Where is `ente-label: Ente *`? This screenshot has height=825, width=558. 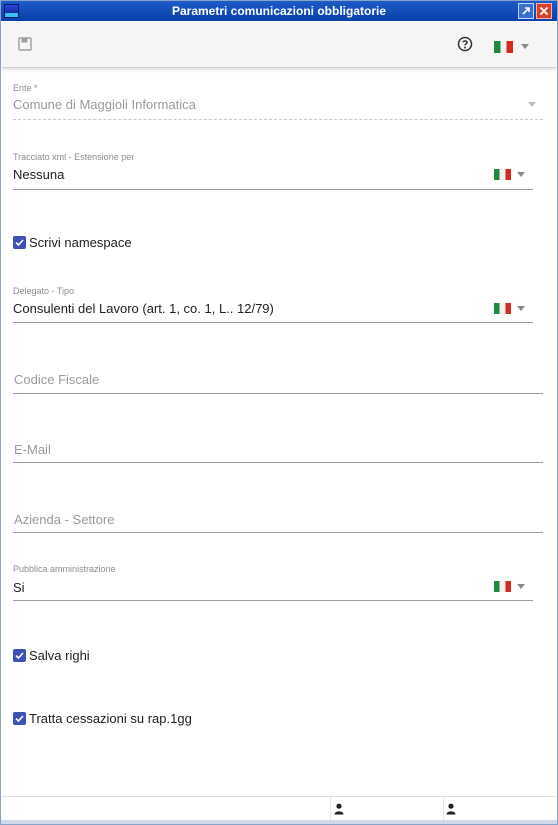
ente-label: Ente * is located at coordinates (25, 88).